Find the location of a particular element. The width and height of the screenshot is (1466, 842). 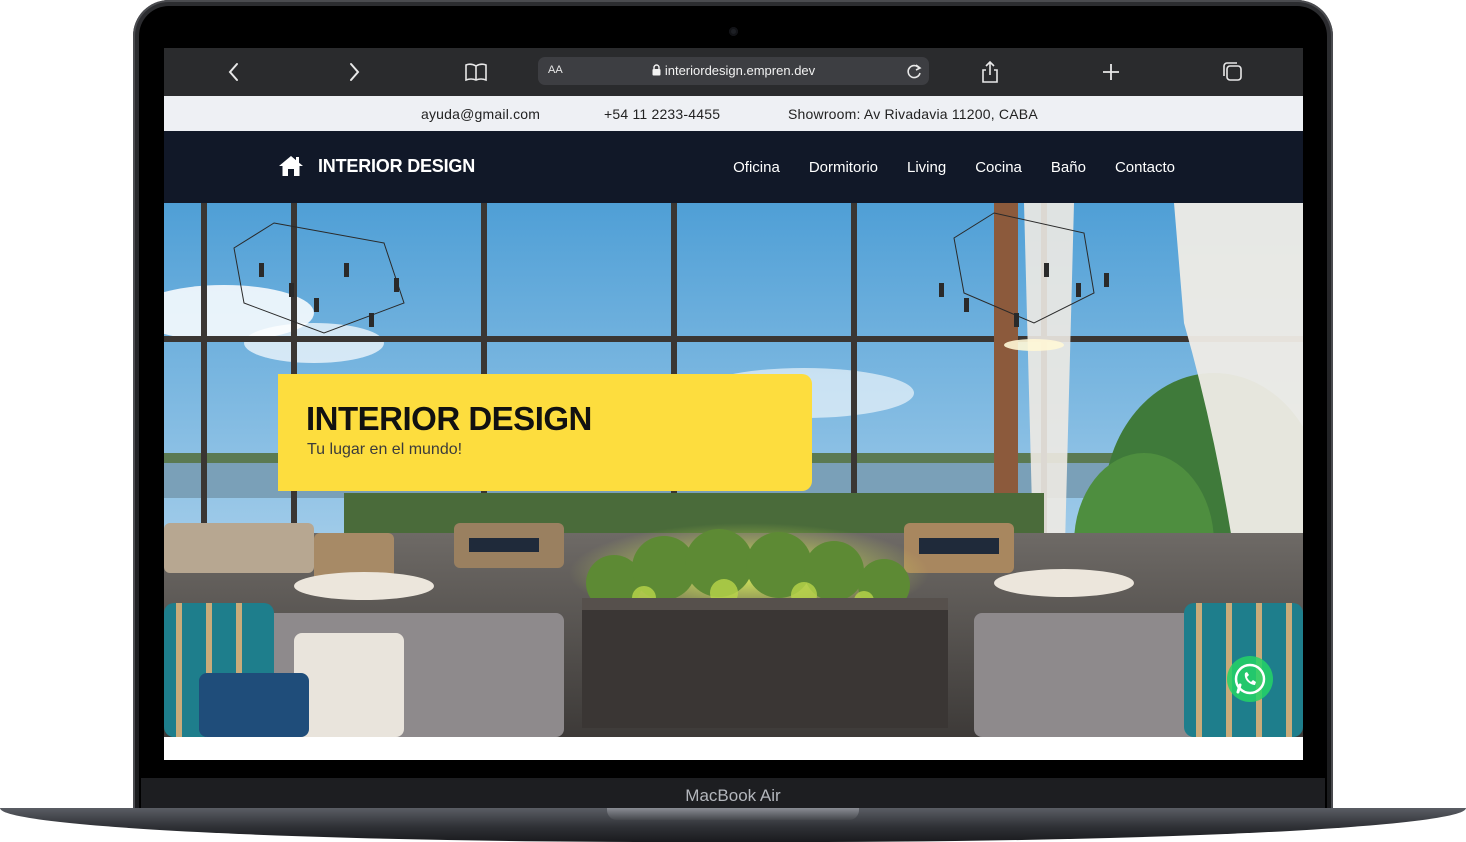

forward-button is located at coordinates (354, 72).